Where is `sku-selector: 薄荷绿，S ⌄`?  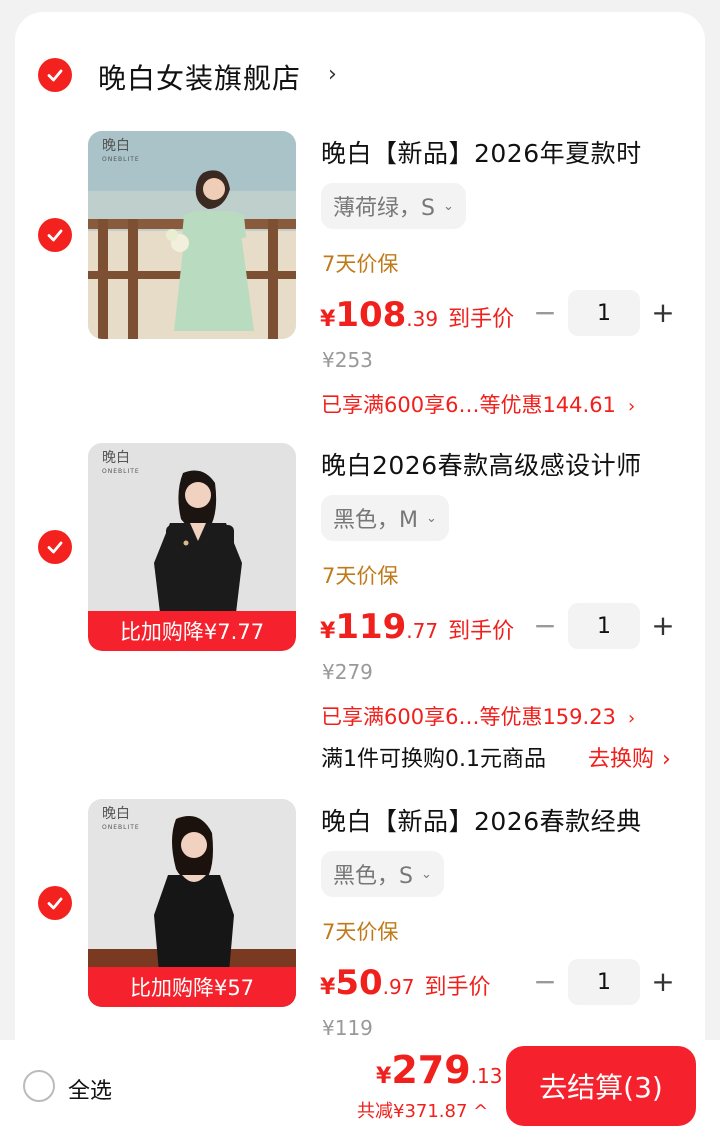 sku-selector: 薄荷绿，S ⌄ is located at coordinates (393, 206).